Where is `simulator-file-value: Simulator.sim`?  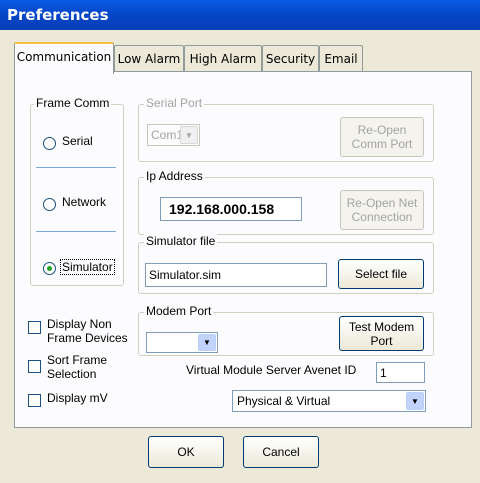
simulator-file-value: Simulator.sim is located at coordinates (185, 275).